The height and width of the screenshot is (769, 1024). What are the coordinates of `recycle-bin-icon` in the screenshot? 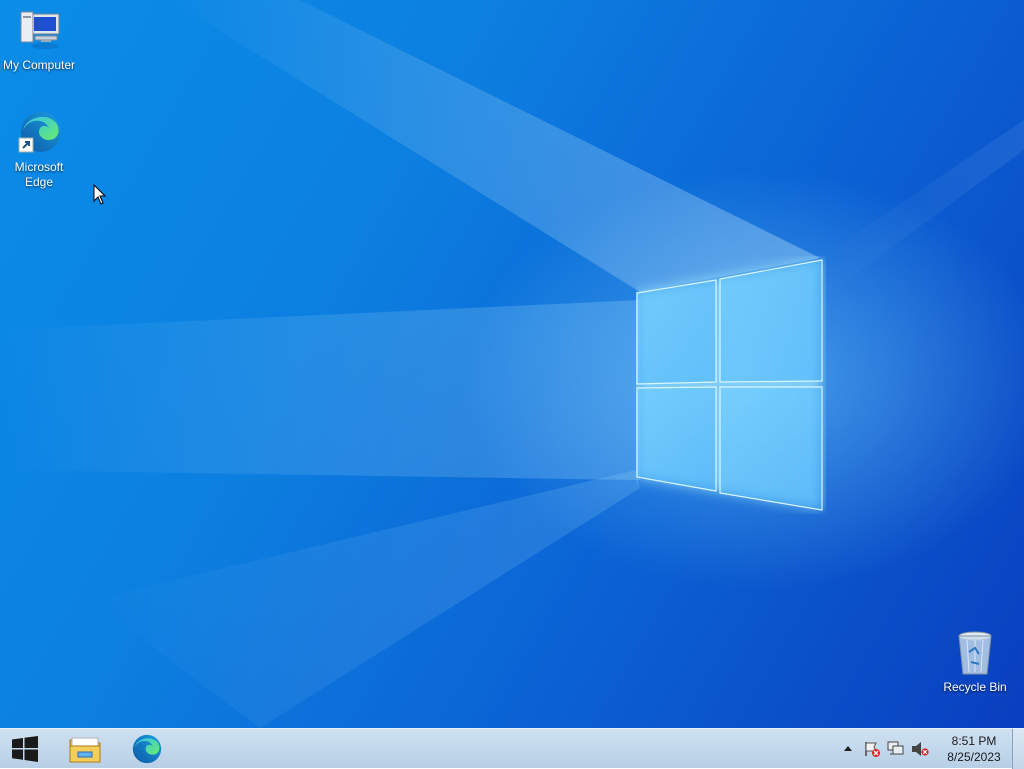 It's located at (975, 654).